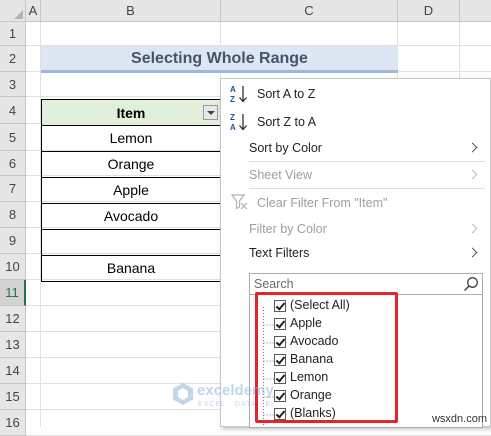 The image size is (491, 436). Describe the element at coordinates (131, 217) in the screenshot. I see `table-cell: Avocado` at that location.